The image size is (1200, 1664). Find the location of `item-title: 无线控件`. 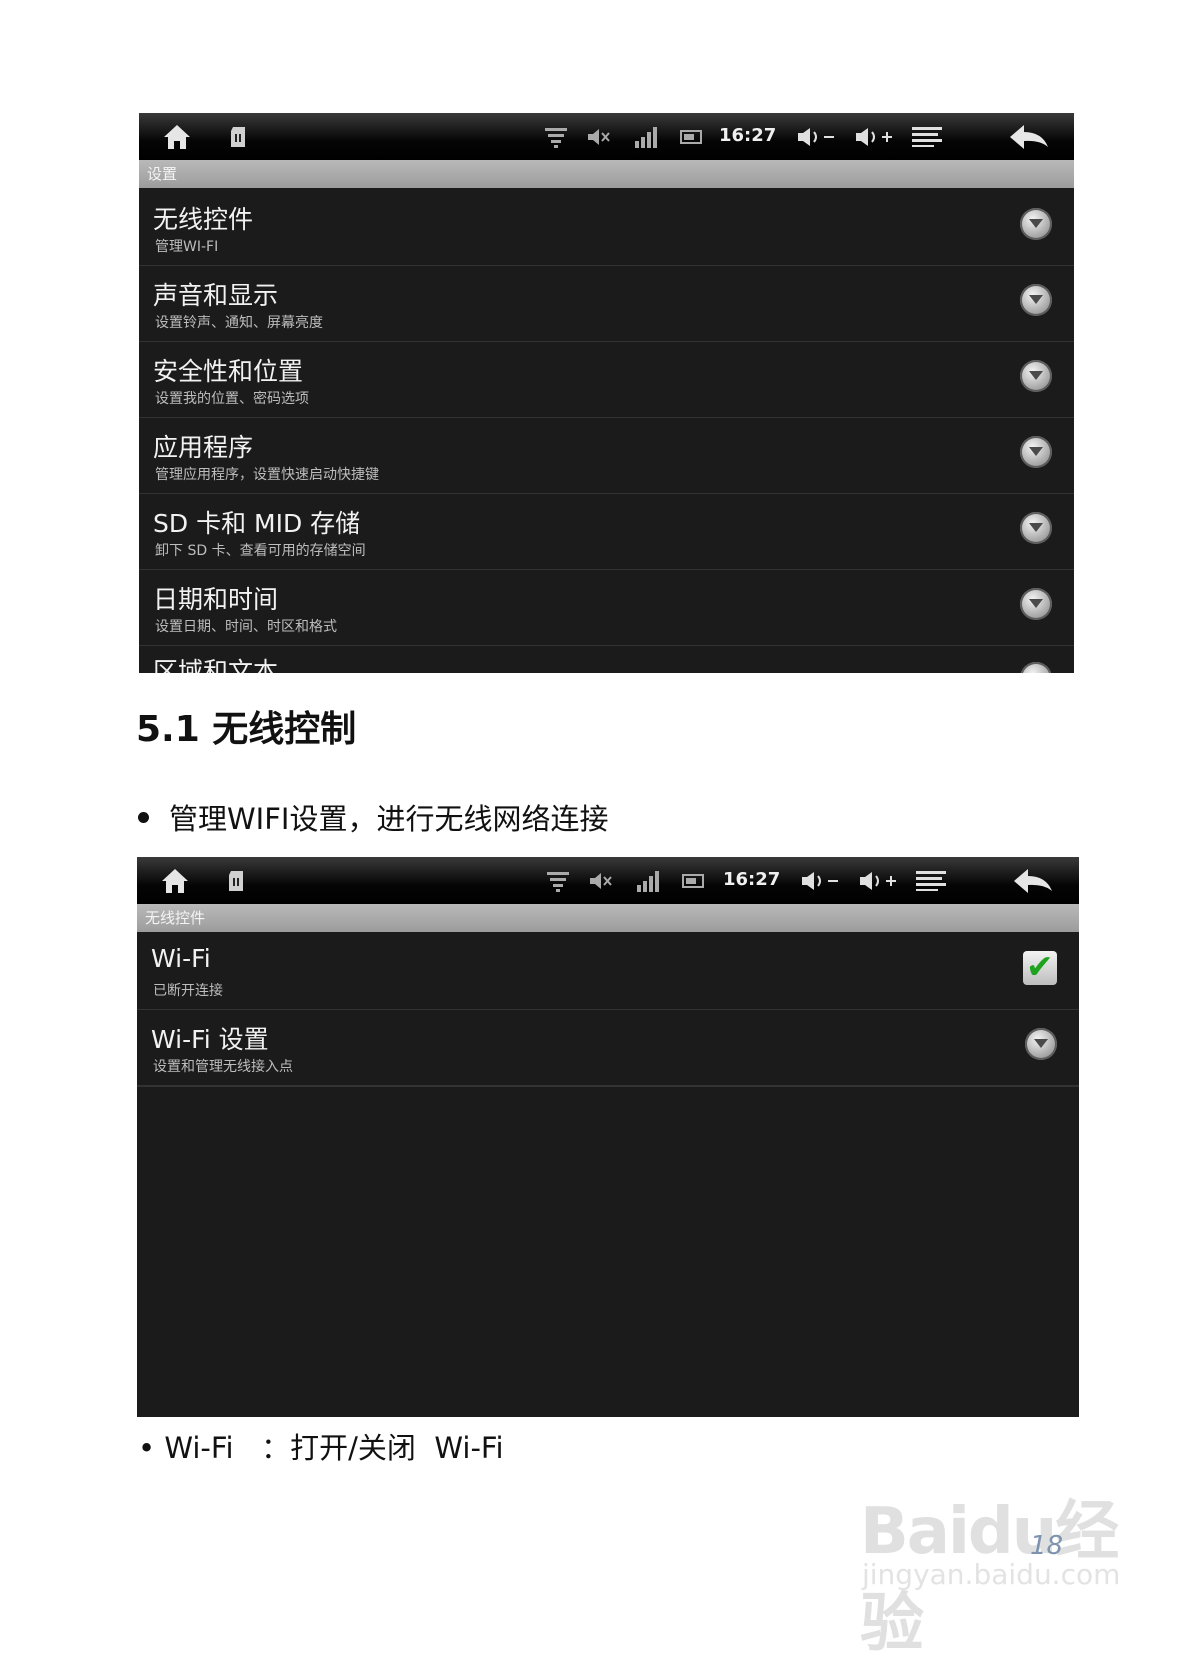

item-title: 无线控件 is located at coordinates (203, 219).